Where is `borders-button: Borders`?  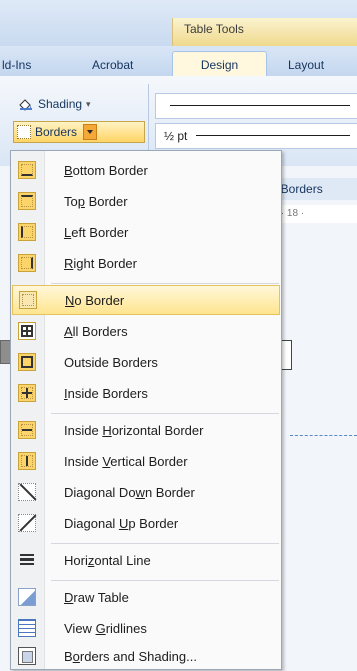 borders-button: Borders is located at coordinates (79, 132).